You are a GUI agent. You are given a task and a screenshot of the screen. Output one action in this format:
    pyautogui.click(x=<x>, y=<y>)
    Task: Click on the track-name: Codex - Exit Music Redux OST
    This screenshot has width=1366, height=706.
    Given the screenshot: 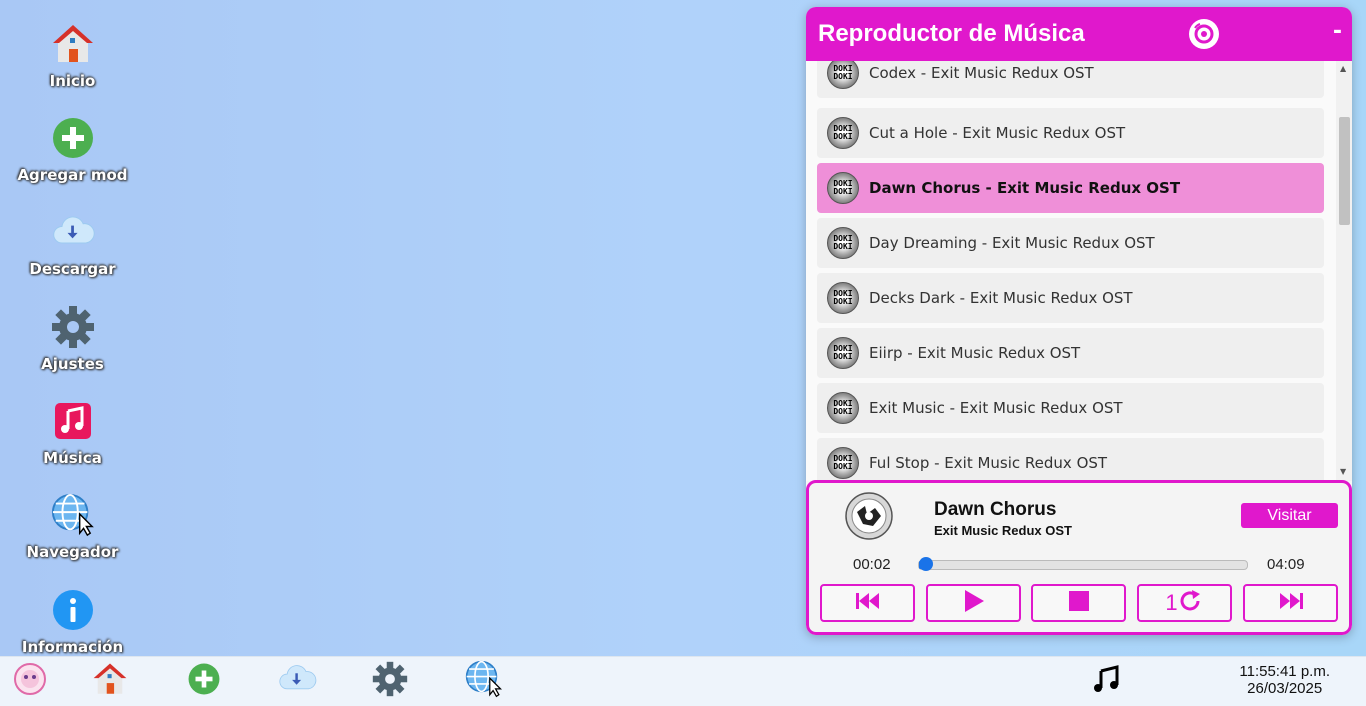 What is the action you would take?
    pyautogui.click(x=981, y=73)
    